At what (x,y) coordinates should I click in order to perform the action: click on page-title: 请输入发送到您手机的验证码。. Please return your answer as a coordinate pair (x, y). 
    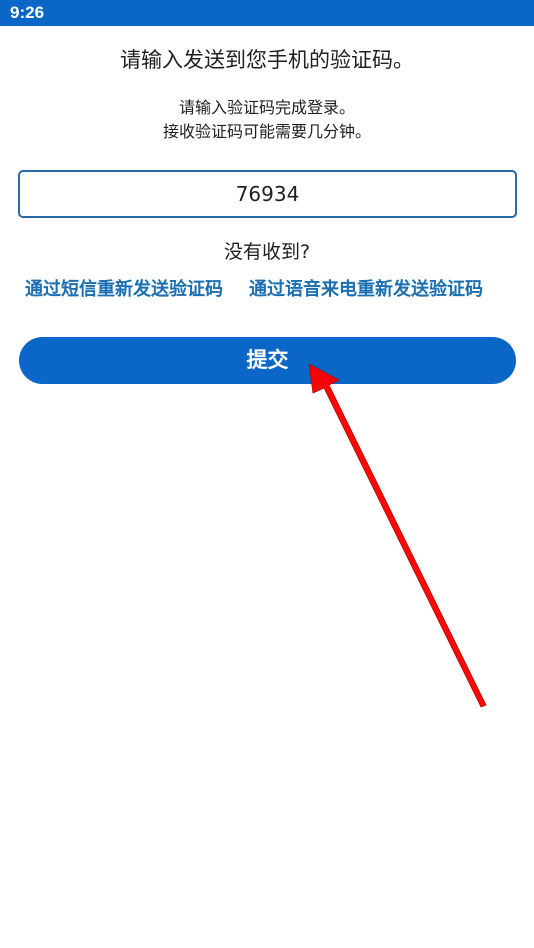
    Looking at the image, I should click on (267, 60).